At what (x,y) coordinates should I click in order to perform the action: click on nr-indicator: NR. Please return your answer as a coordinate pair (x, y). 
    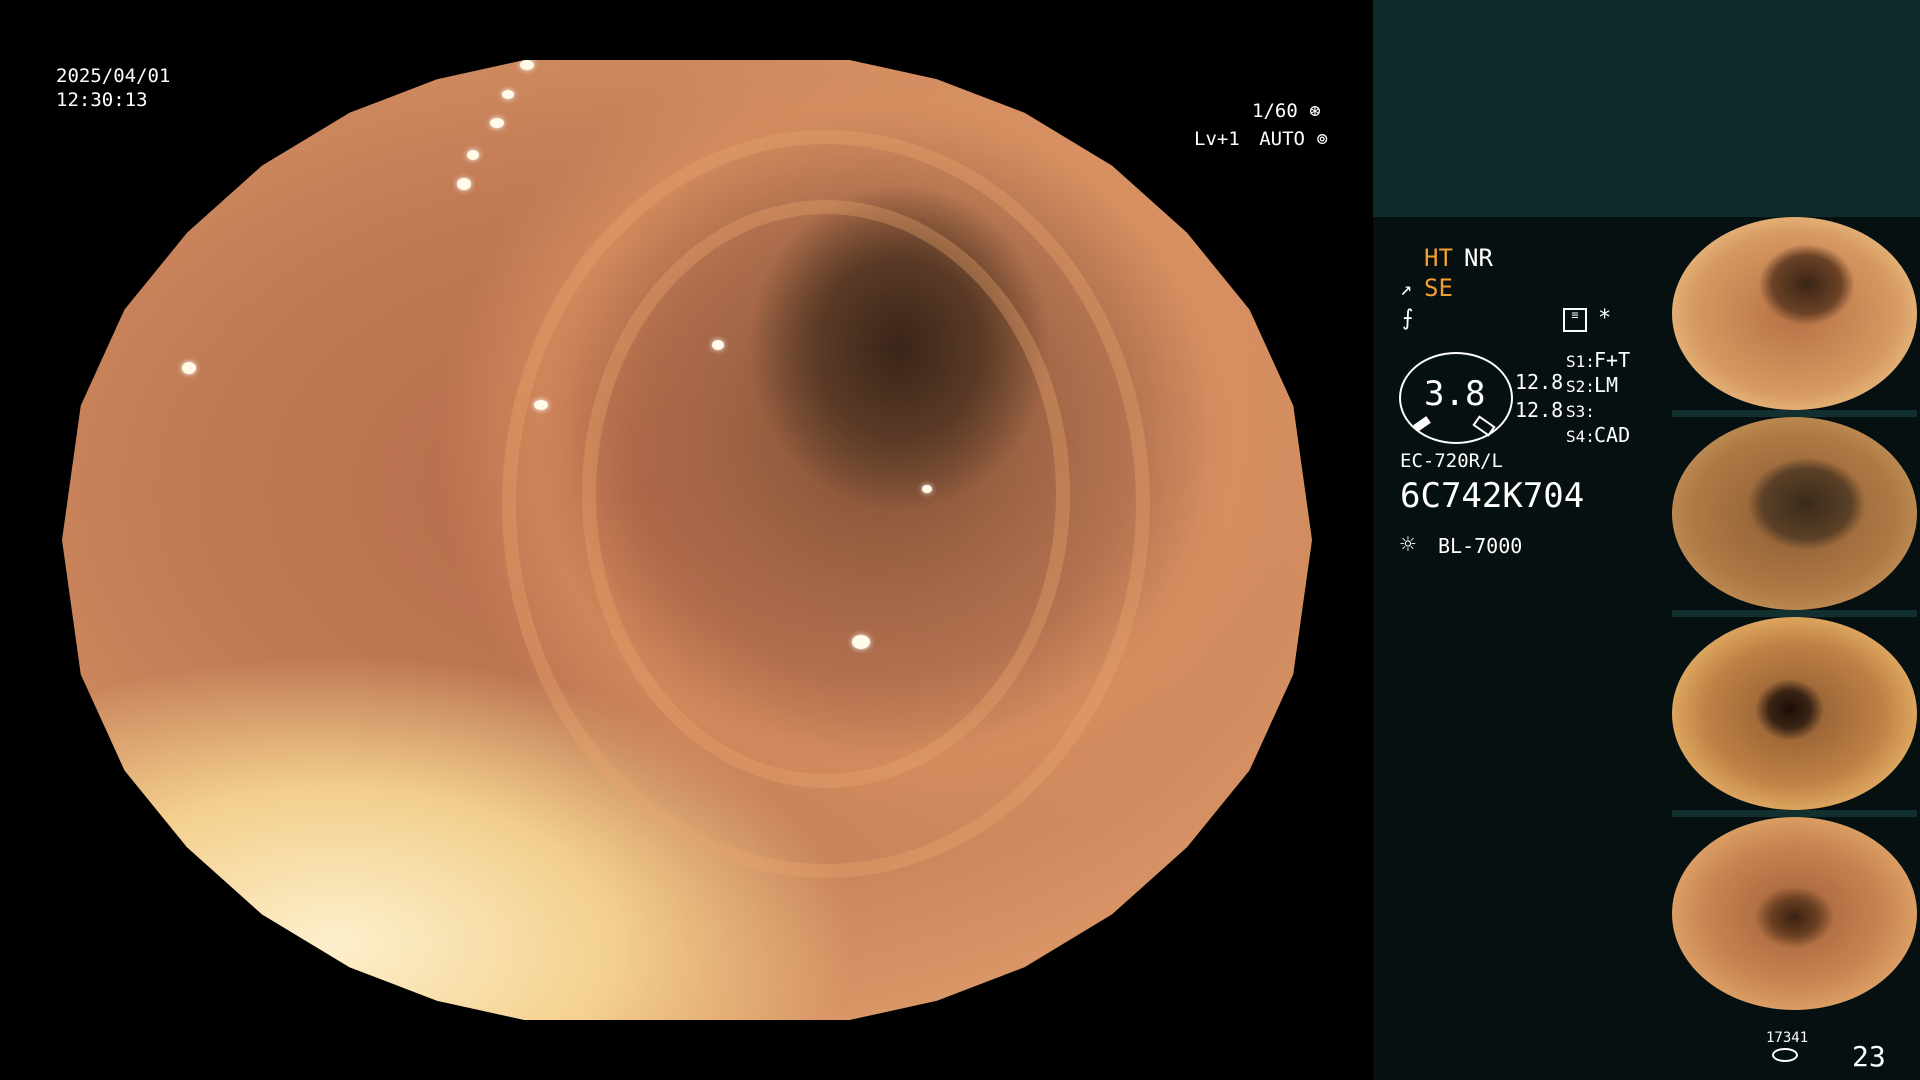
    Looking at the image, I should click on (1478, 258).